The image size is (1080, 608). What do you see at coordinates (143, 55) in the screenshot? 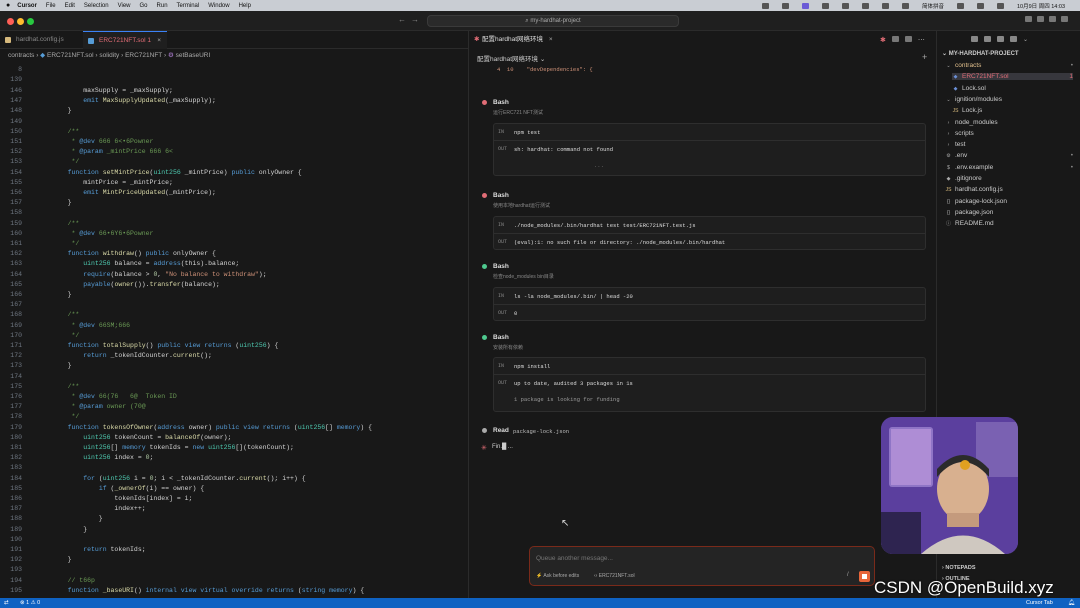
I see `breadcrumb-item: ERC721NFT` at bounding box center [143, 55].